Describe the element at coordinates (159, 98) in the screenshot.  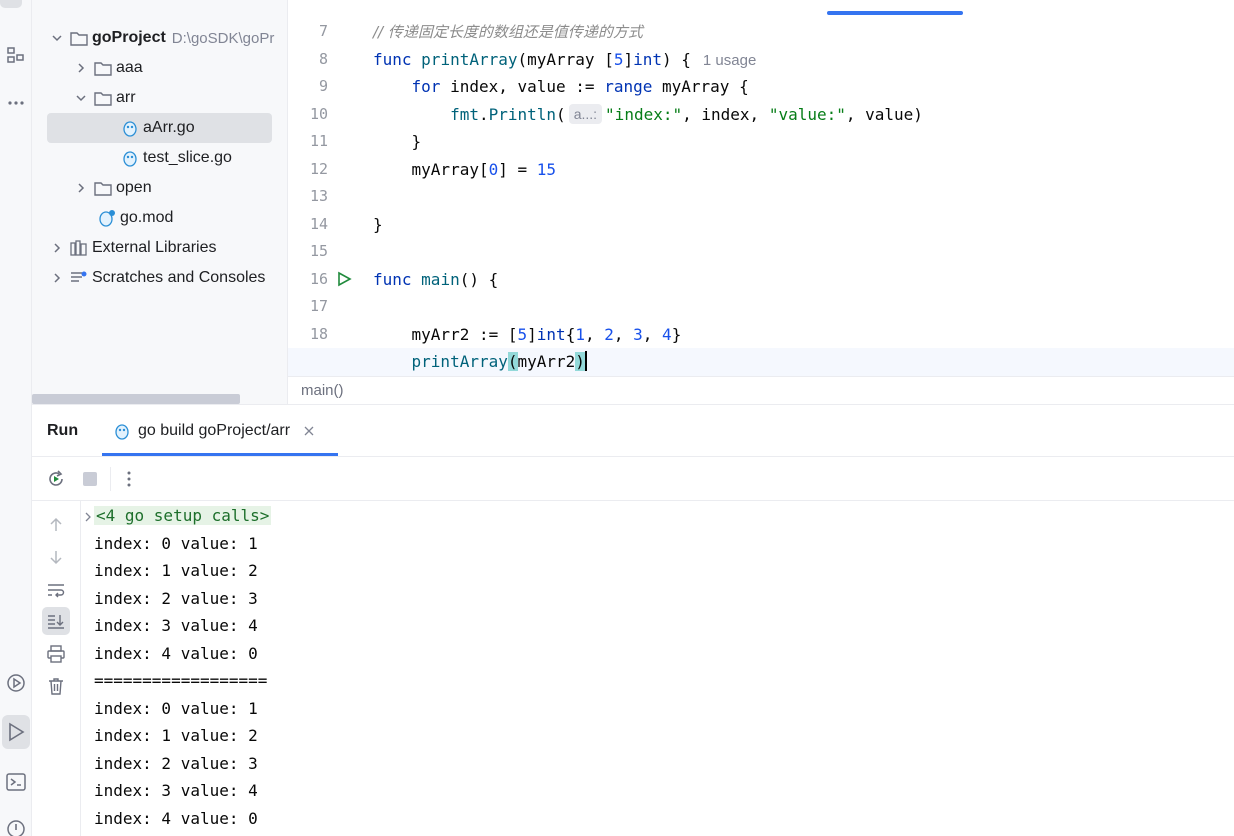
I see `tree-item-arr: arr` at that location.